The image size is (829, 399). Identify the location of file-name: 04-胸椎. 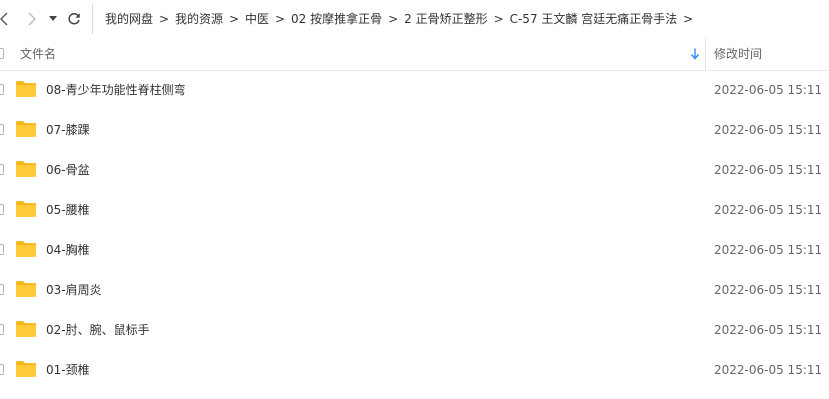
(68, 250).